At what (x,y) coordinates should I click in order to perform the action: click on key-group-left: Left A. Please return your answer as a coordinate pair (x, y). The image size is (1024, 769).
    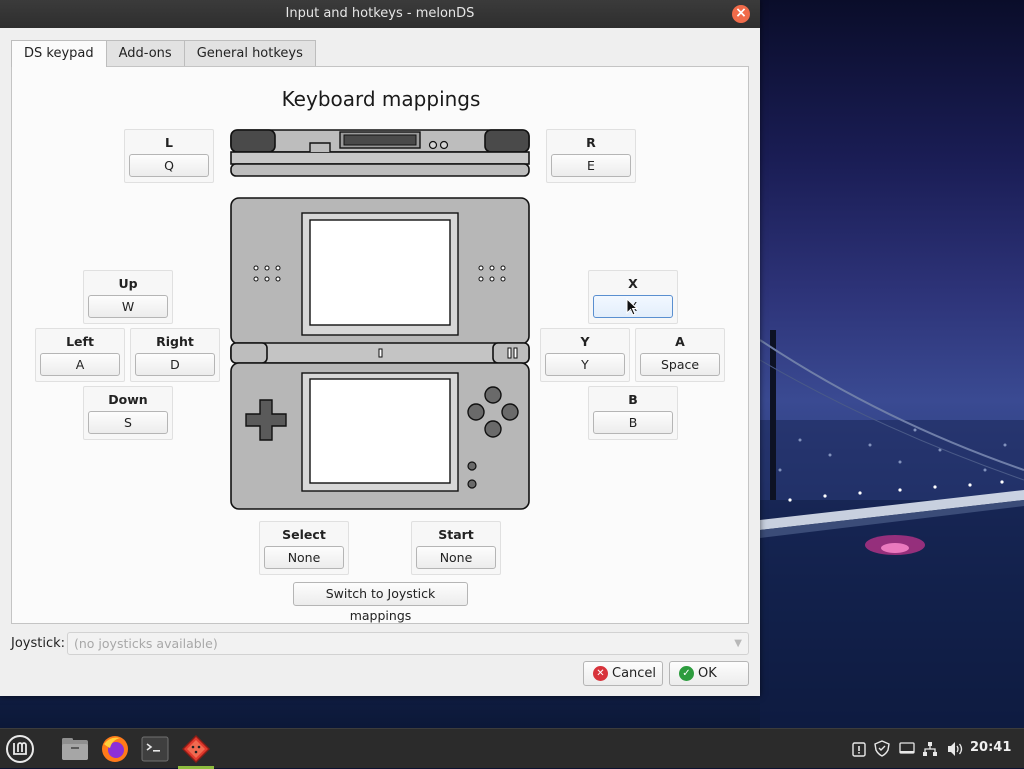
    Looking at the image, I should click on (80, 355).